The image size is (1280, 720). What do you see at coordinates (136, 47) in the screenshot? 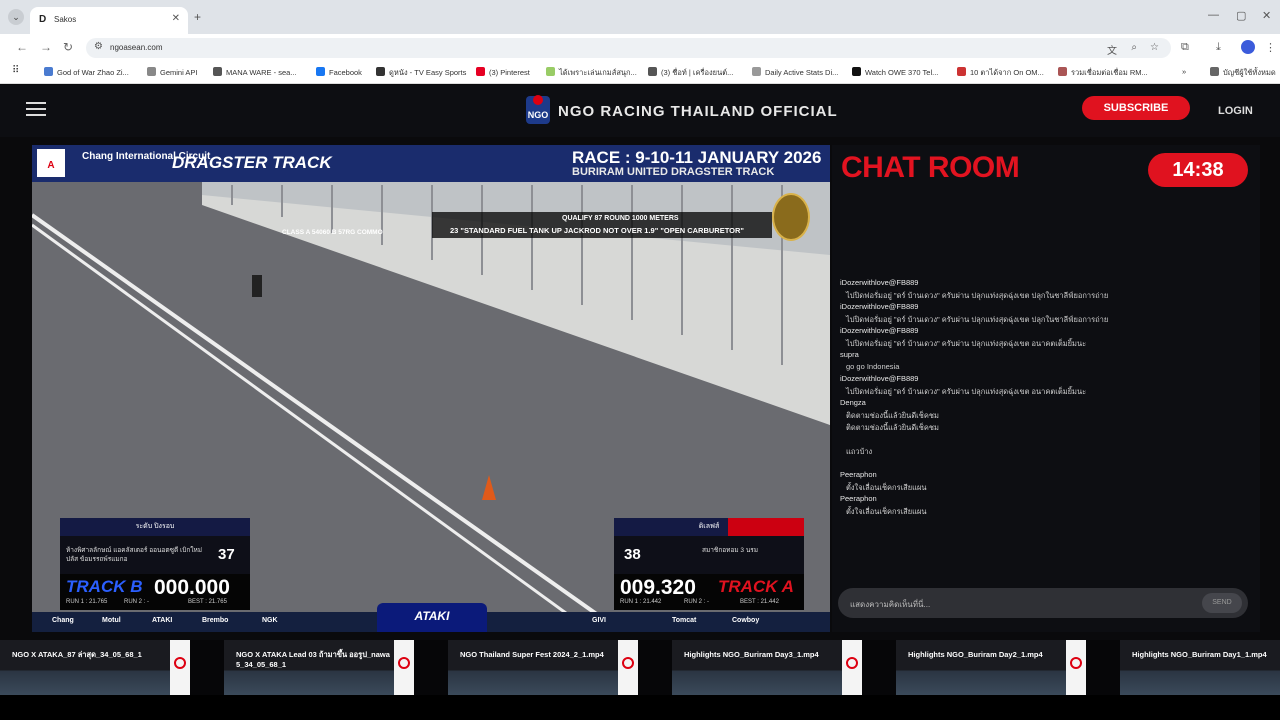
I see `url-text: ngoasean.com` at bounding box center [136, 47].